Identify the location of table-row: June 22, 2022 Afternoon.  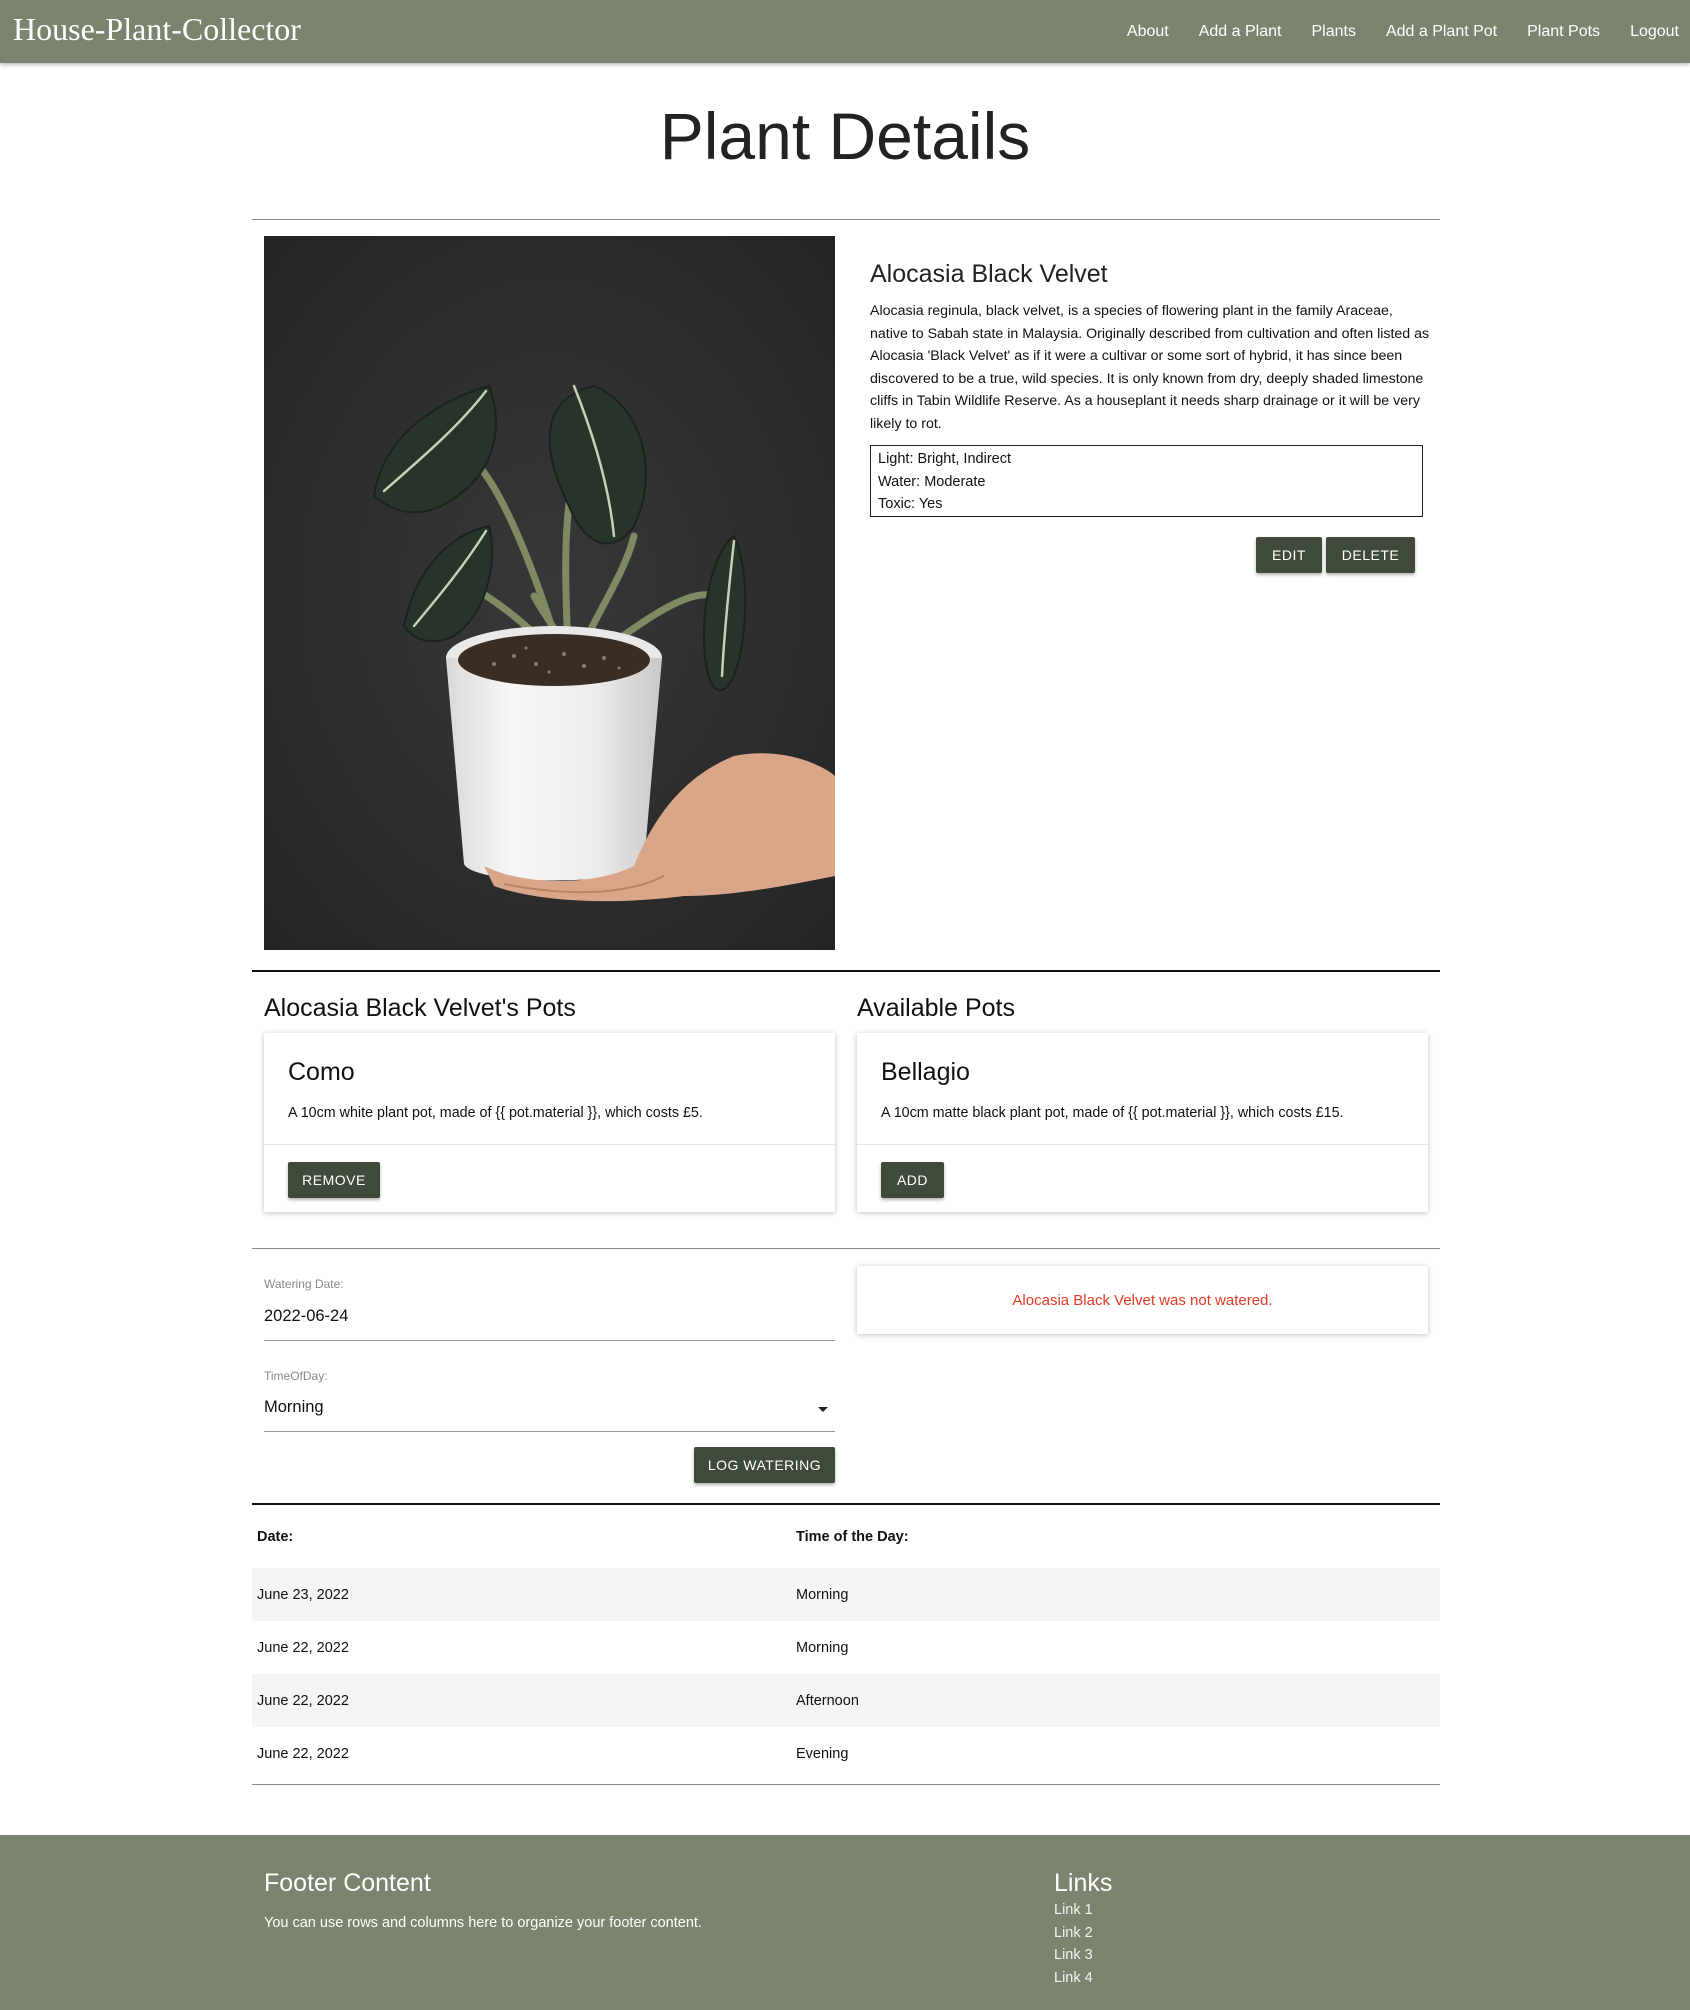
(846, 1700).